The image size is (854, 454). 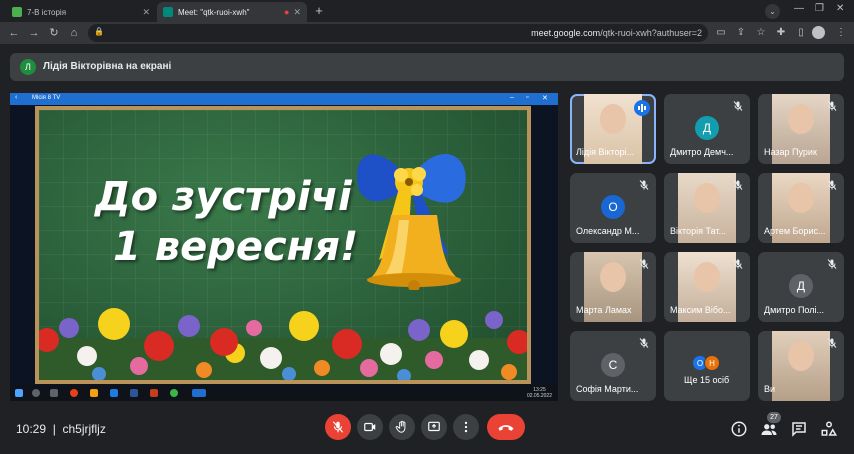 What do you see at coordinates (761, 33) in the screenshot?
I see `bookmark-star-icon: ☆` at bounding box center [761, 33].